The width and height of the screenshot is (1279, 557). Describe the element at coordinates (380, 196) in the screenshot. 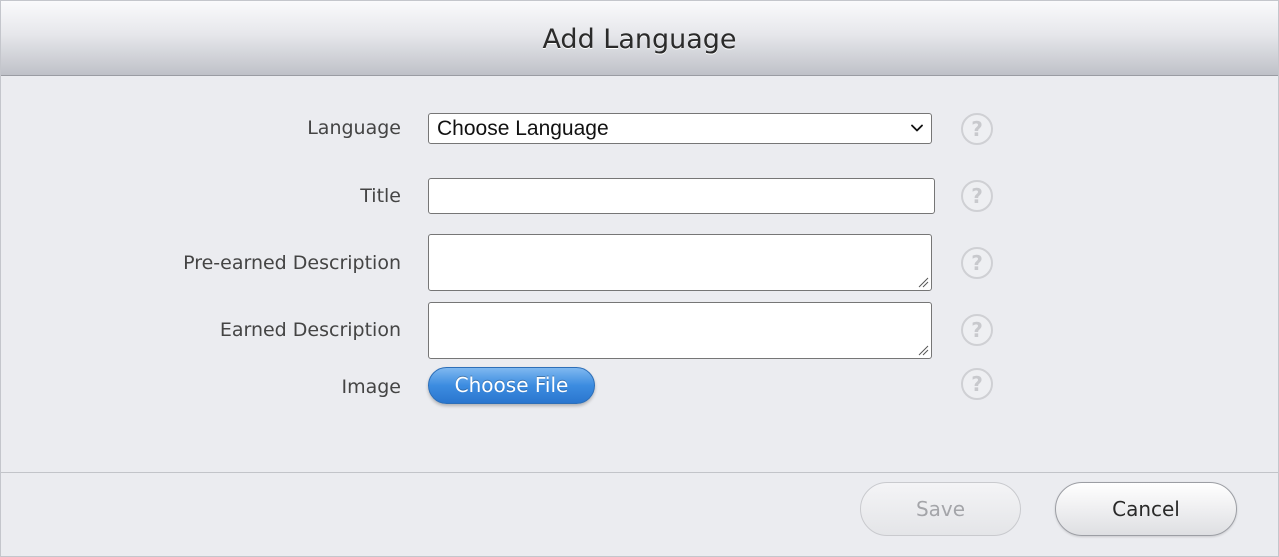

I see `title-label: Title` at that location.